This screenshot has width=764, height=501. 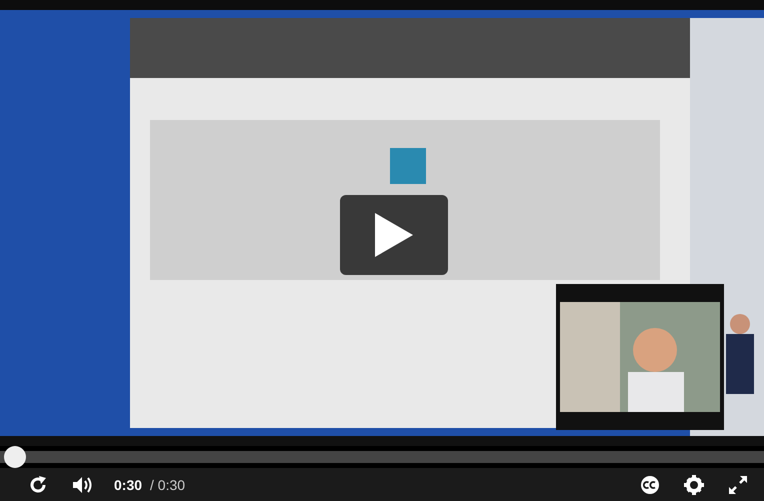 I want to click on progress-bar, so click(x=382, y=457).